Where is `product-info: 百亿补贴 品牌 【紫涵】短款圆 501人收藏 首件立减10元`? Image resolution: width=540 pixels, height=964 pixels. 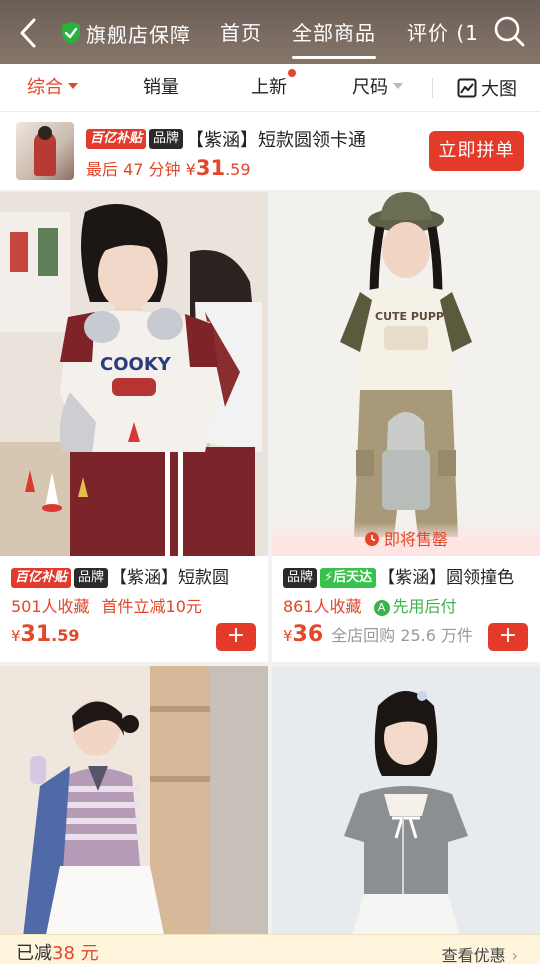
product-info: 百亿补贴 品牌 【紫涵】短款圆 501人收藏 首件立减10元 is located at coordinates (135, 592).